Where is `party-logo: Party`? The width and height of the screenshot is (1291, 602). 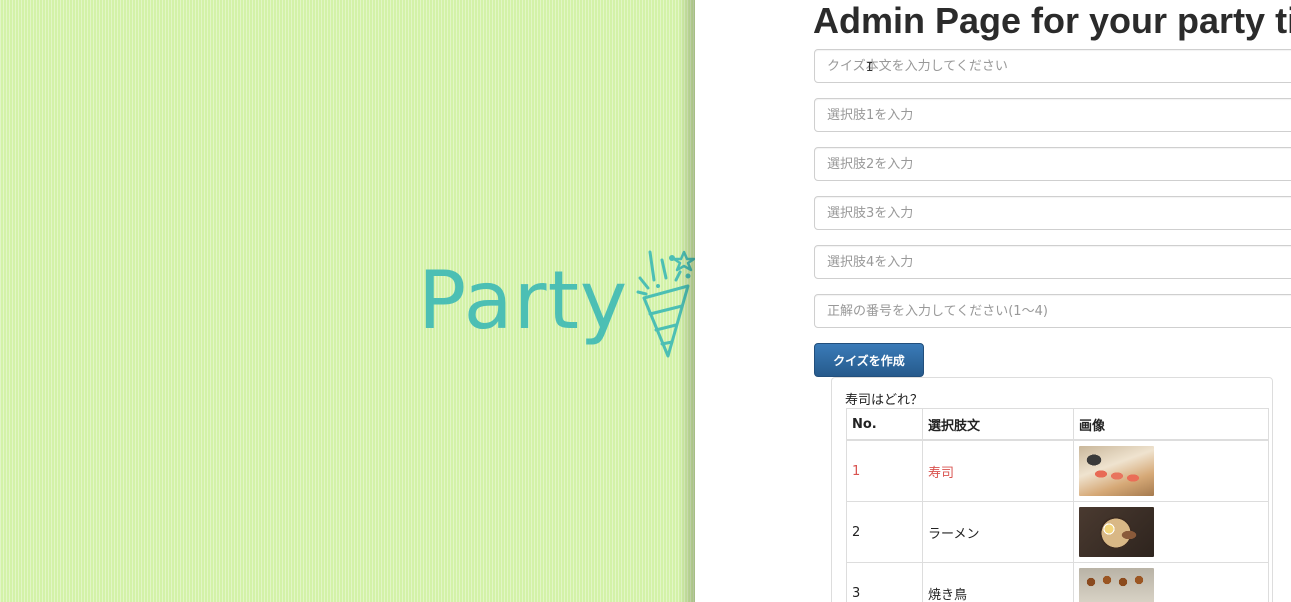
party-logo: Party is located at coordinates (556, 304).